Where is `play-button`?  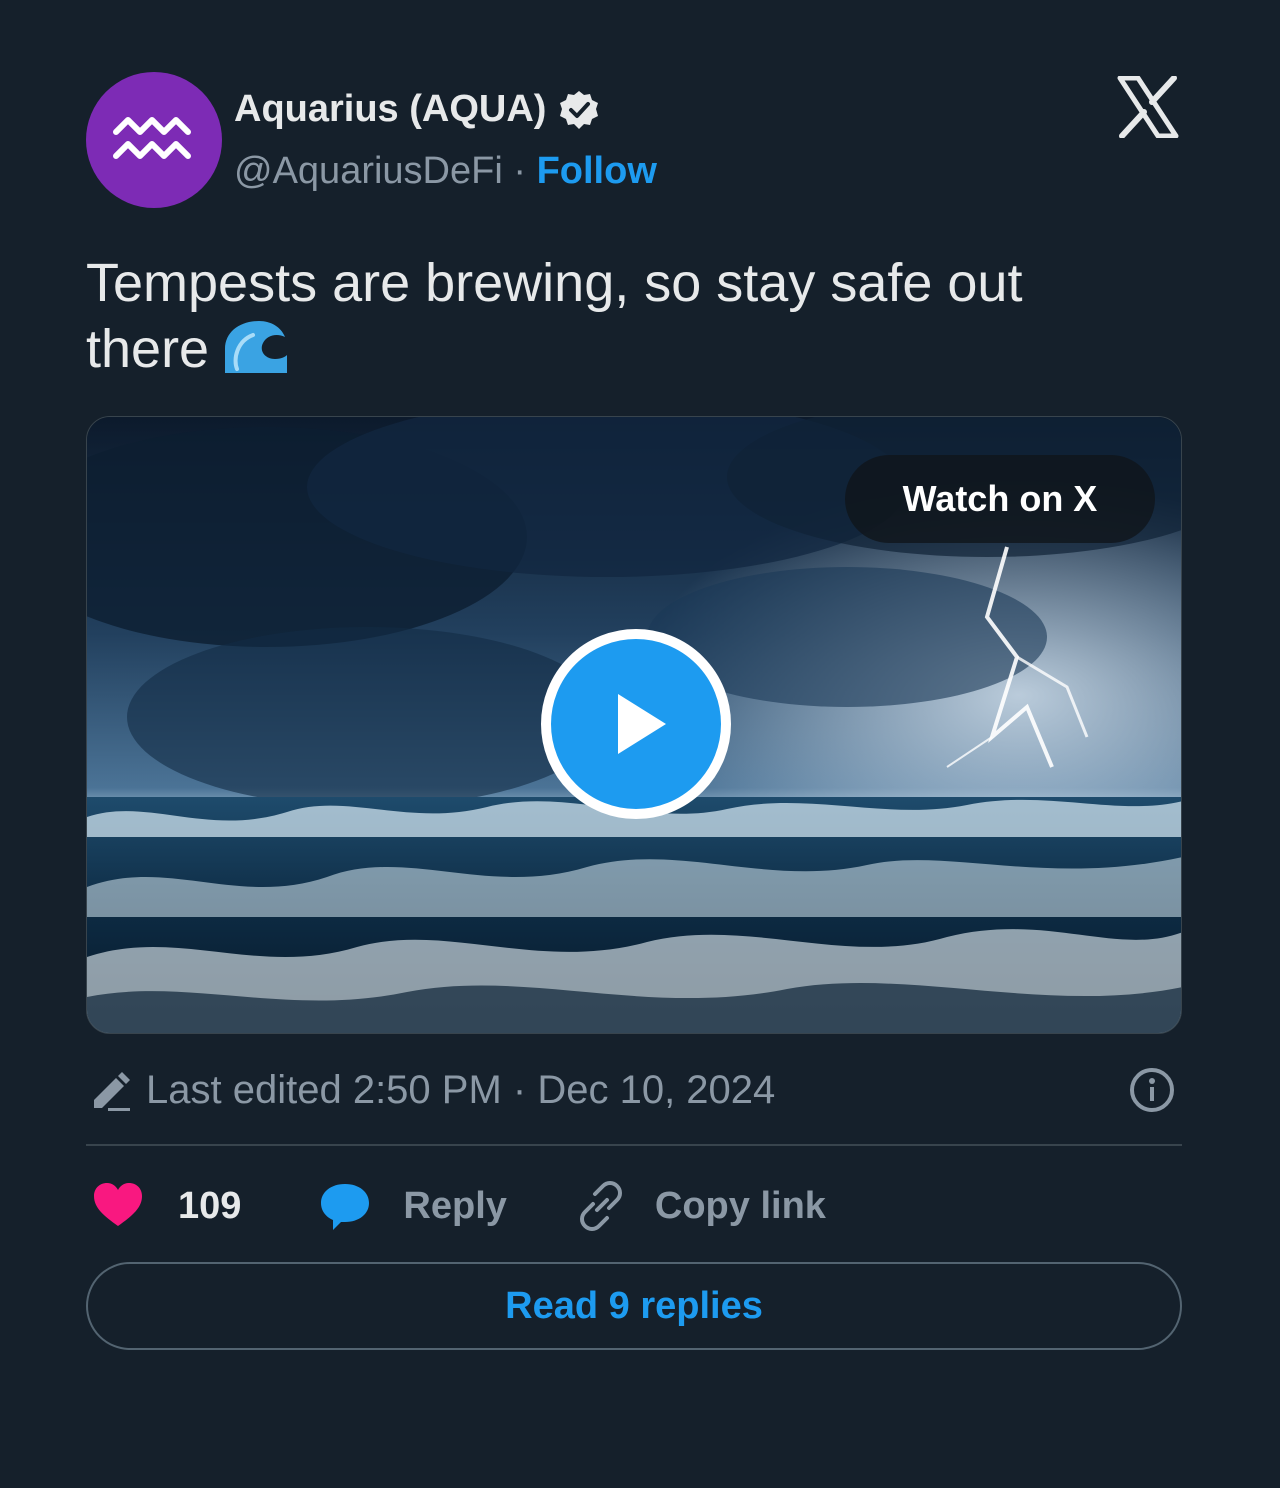 play-button is located at coordinates (636, 724).